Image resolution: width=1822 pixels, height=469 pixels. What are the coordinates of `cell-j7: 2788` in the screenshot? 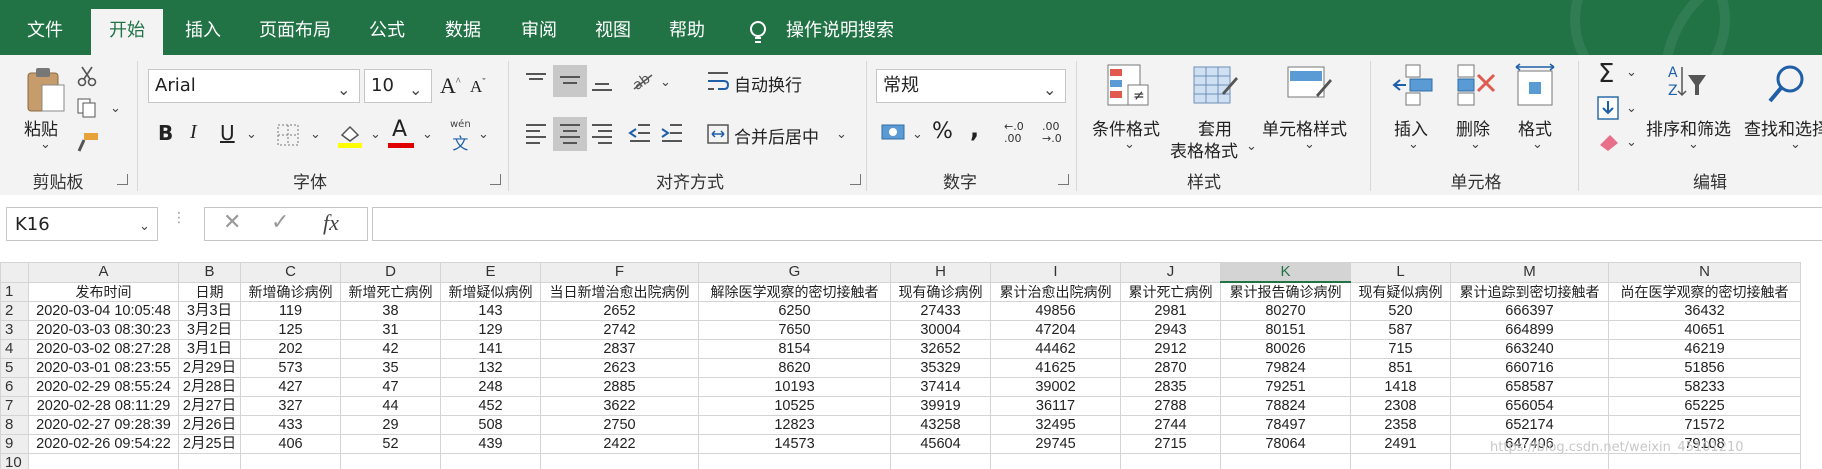 It's located at (1170, 406).